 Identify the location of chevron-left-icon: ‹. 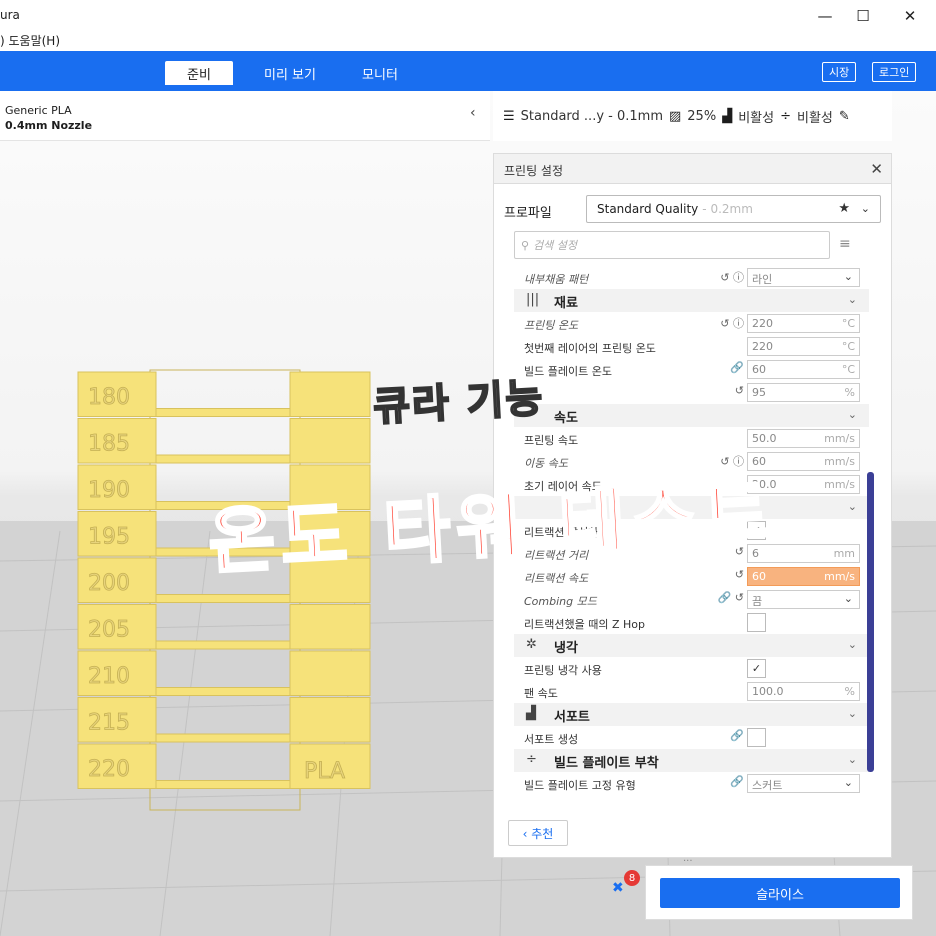
(473, 113).